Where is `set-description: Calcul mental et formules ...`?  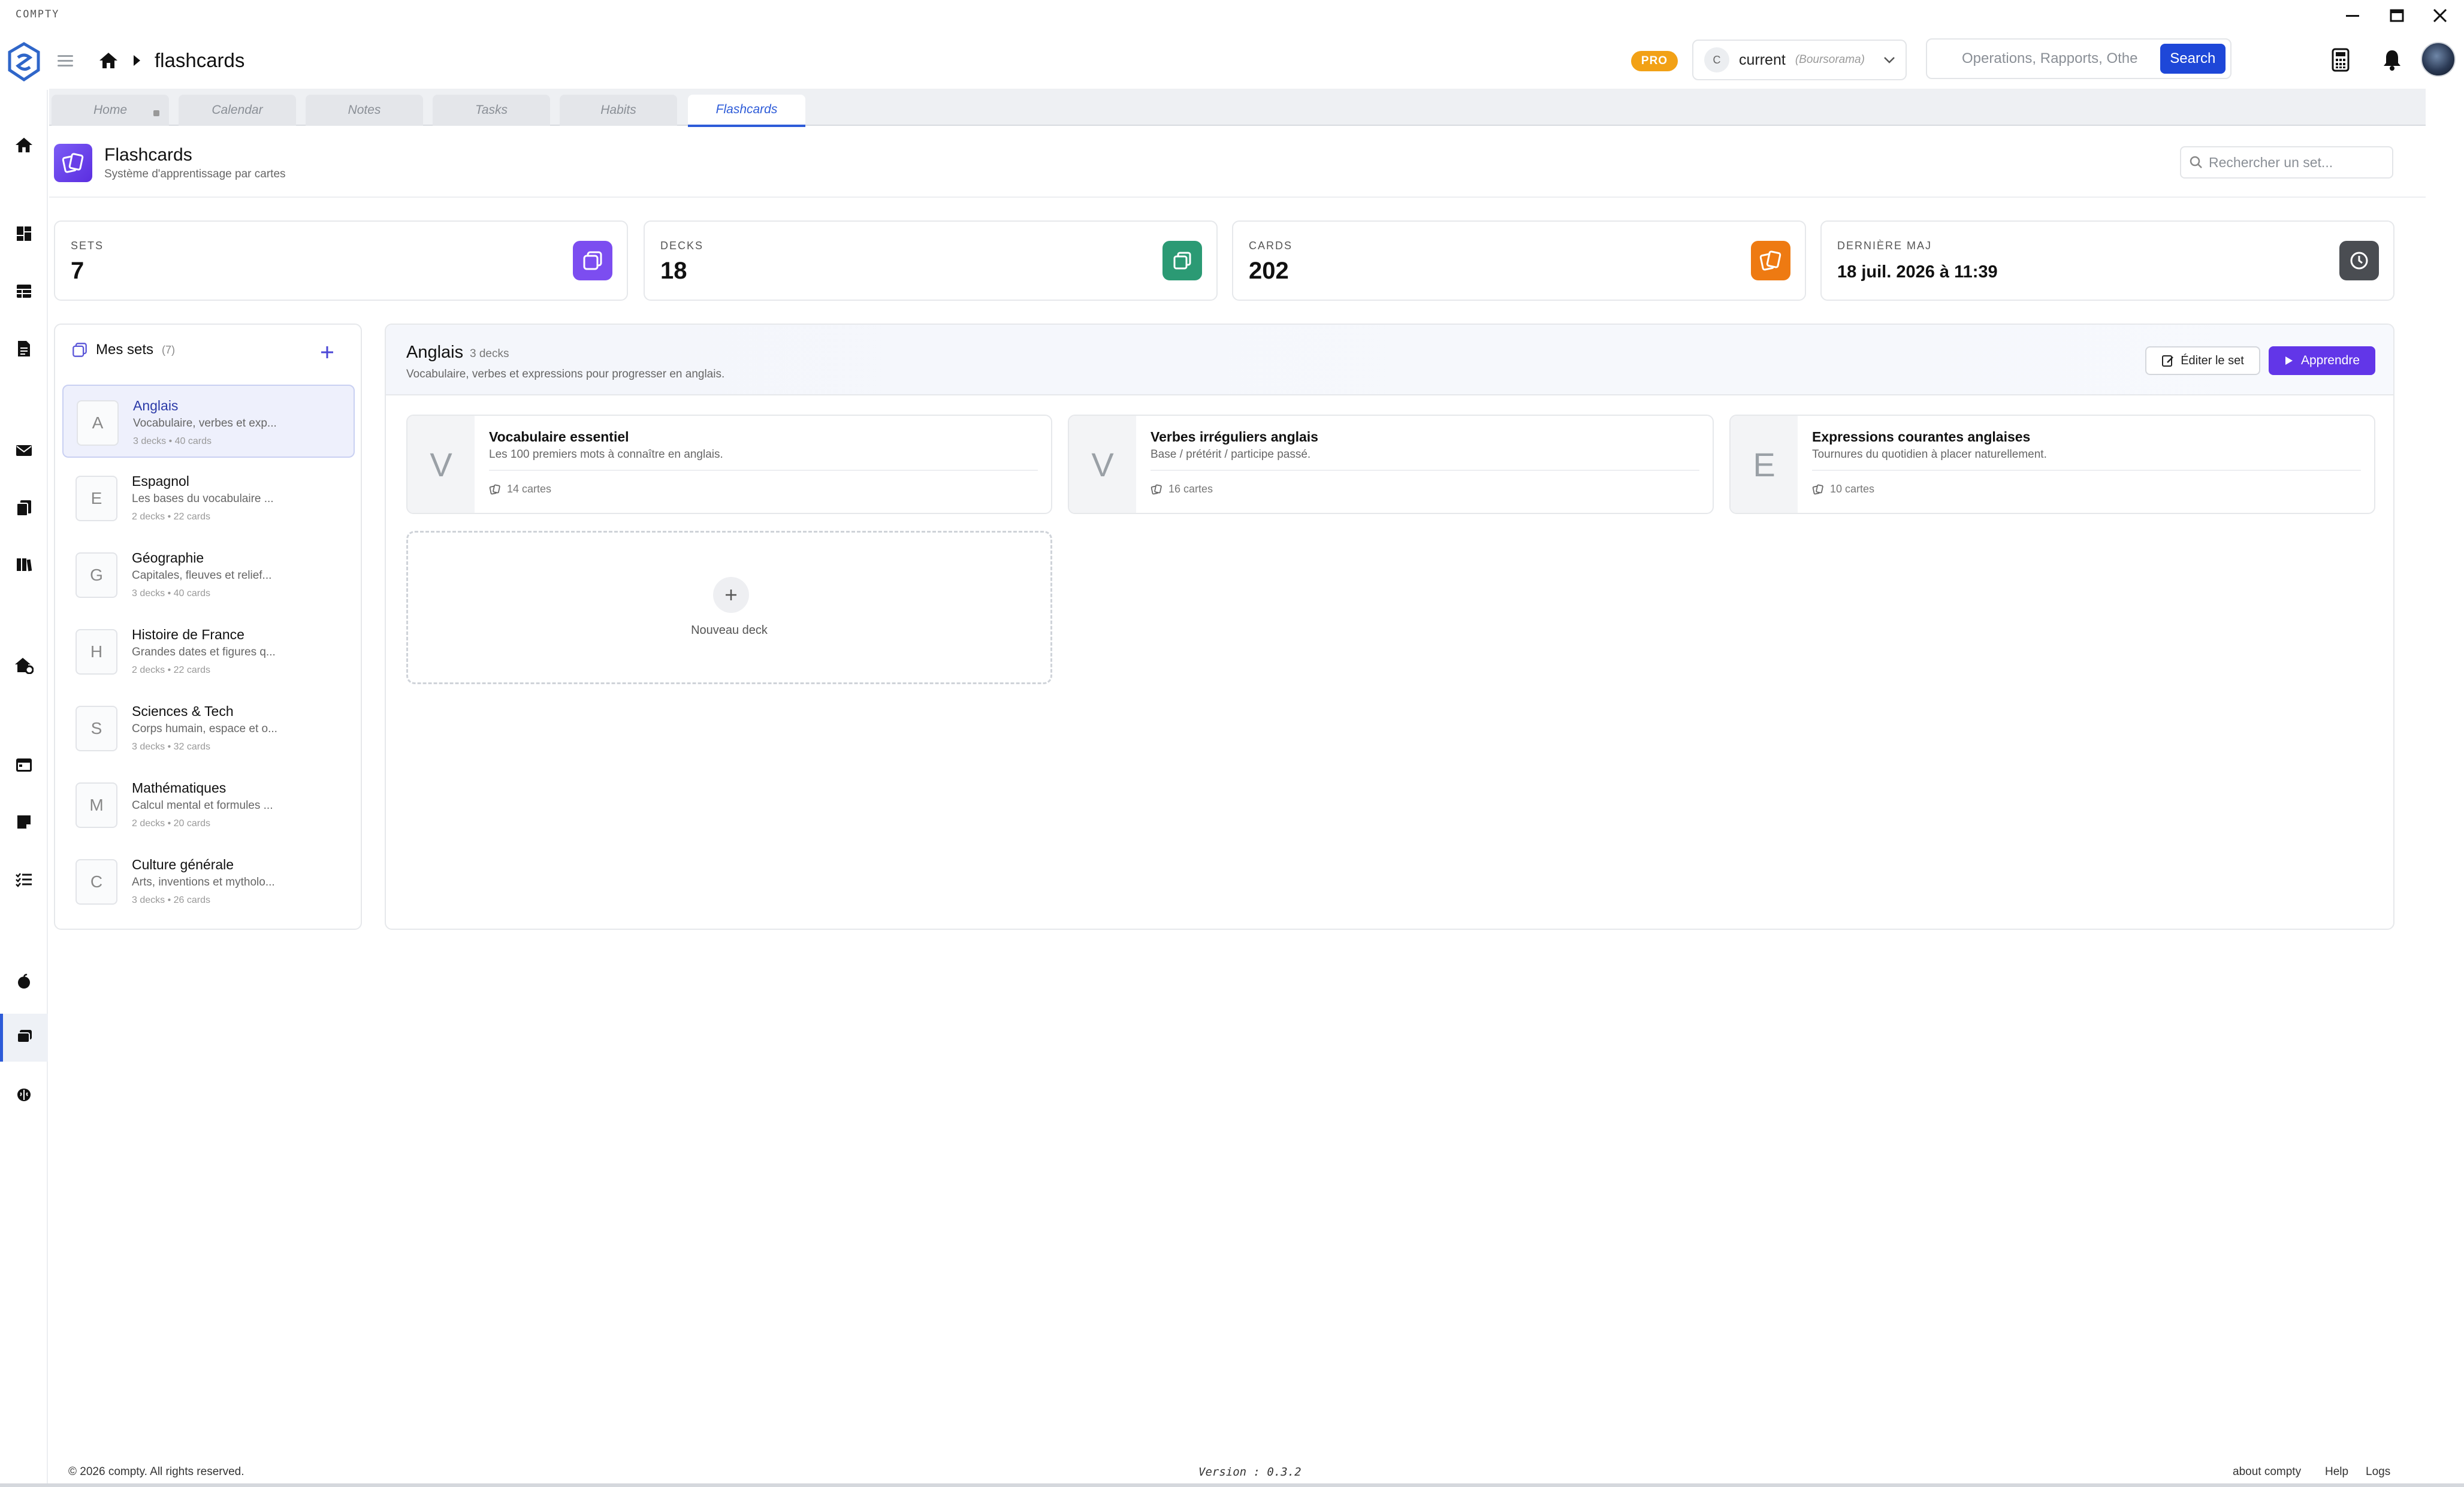
set-description: Calcul mental et formules ... is located at coordinates (202, 805).